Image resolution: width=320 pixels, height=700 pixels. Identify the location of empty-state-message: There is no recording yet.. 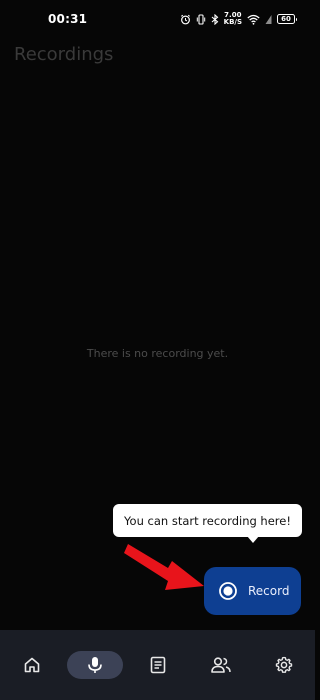
(157, 353).